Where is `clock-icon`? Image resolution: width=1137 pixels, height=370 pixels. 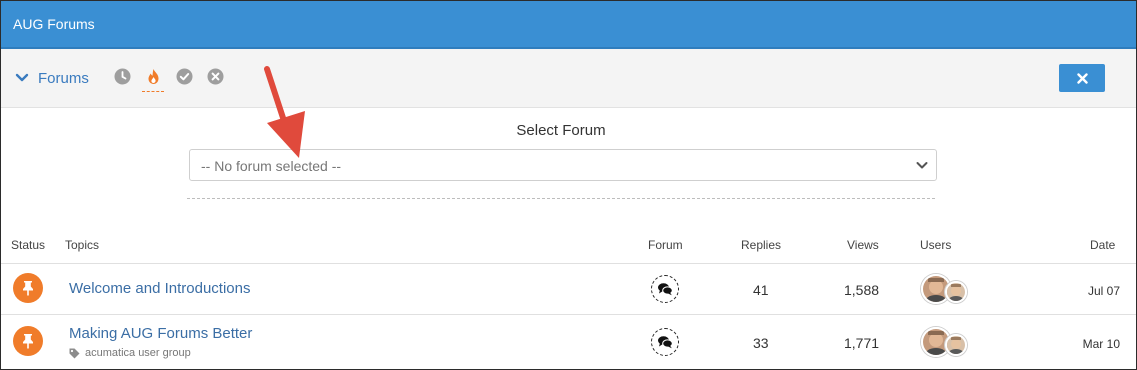 clock-icon is located at coordinates (122, 76).